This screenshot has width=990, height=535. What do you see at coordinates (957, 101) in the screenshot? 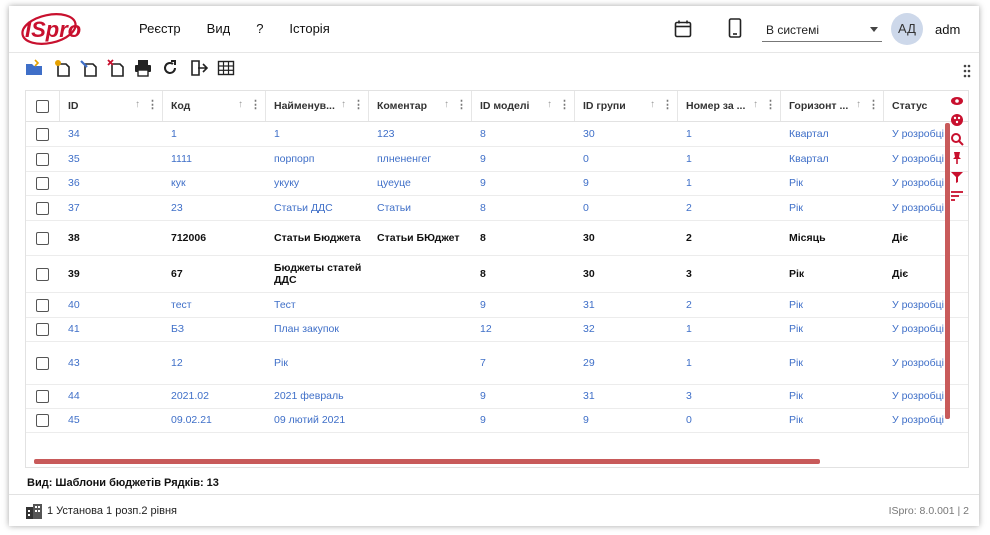
I see `eye-icon` at bounding box center [957, 101].